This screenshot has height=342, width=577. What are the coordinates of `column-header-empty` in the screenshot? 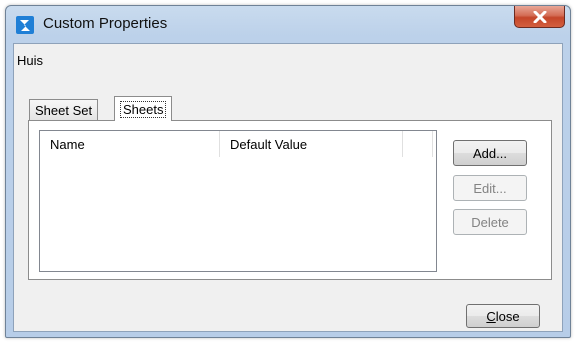 It's located at (418, 144).